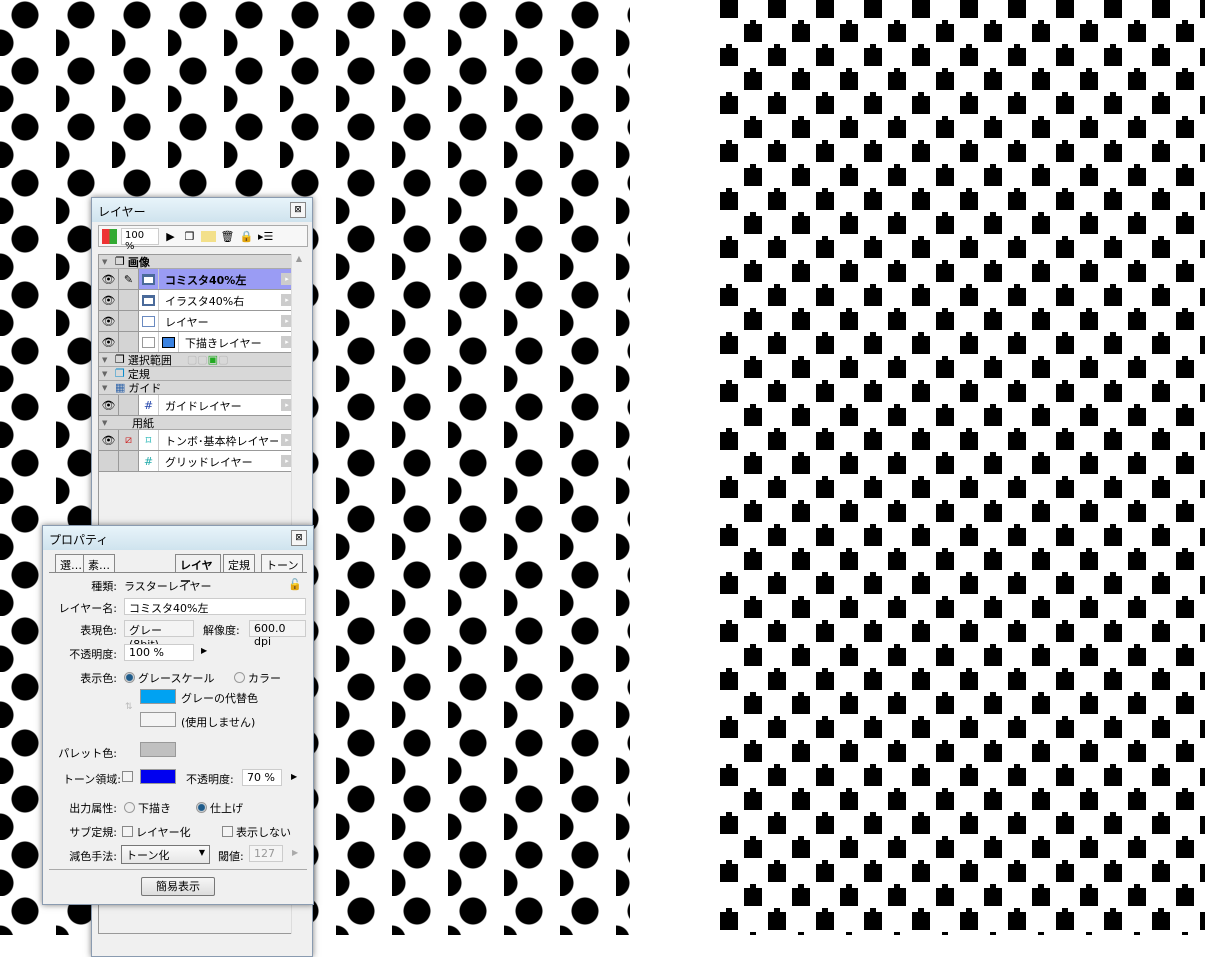 Image resolution: width=1205 pixels, height=957 pixels. Describe the element at coordinates (262, 777) in the screenshot. I see `tone-opacity-input: 70 %` at that location.